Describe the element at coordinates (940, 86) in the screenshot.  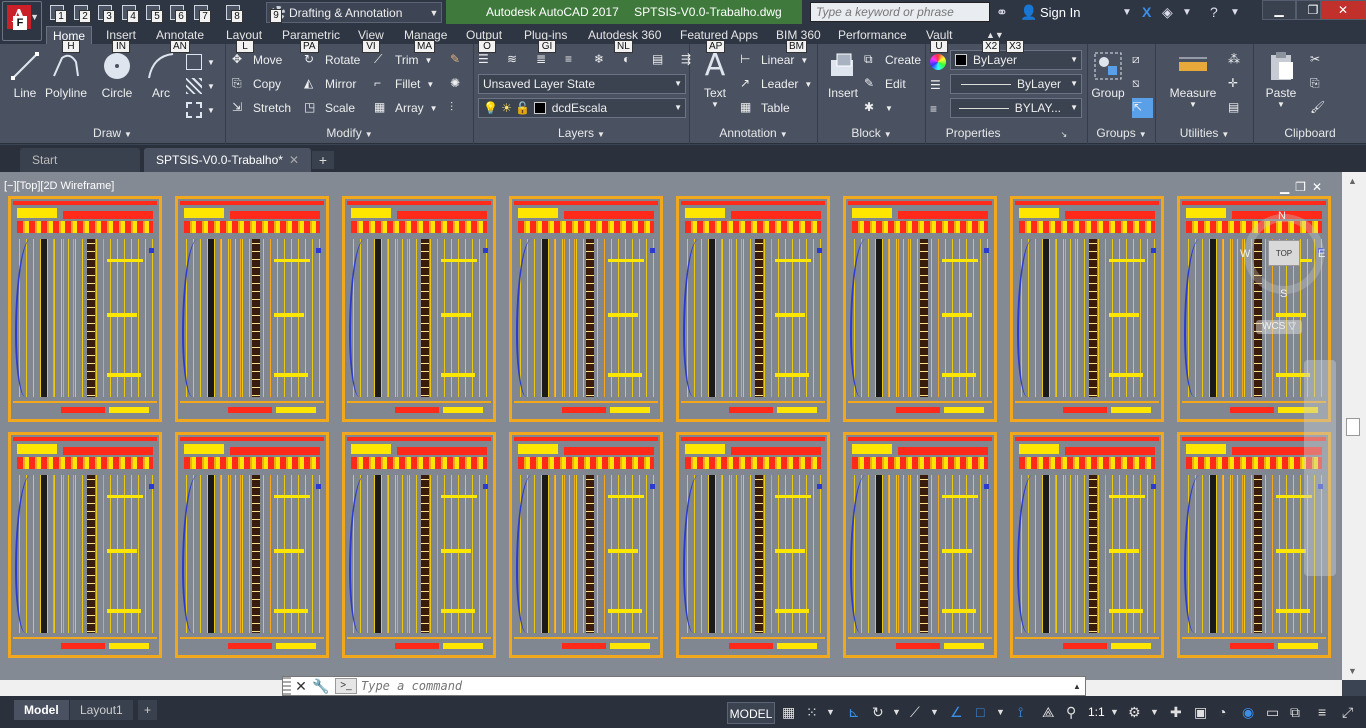
I see `linetype-icon-button: ☰` at that location.